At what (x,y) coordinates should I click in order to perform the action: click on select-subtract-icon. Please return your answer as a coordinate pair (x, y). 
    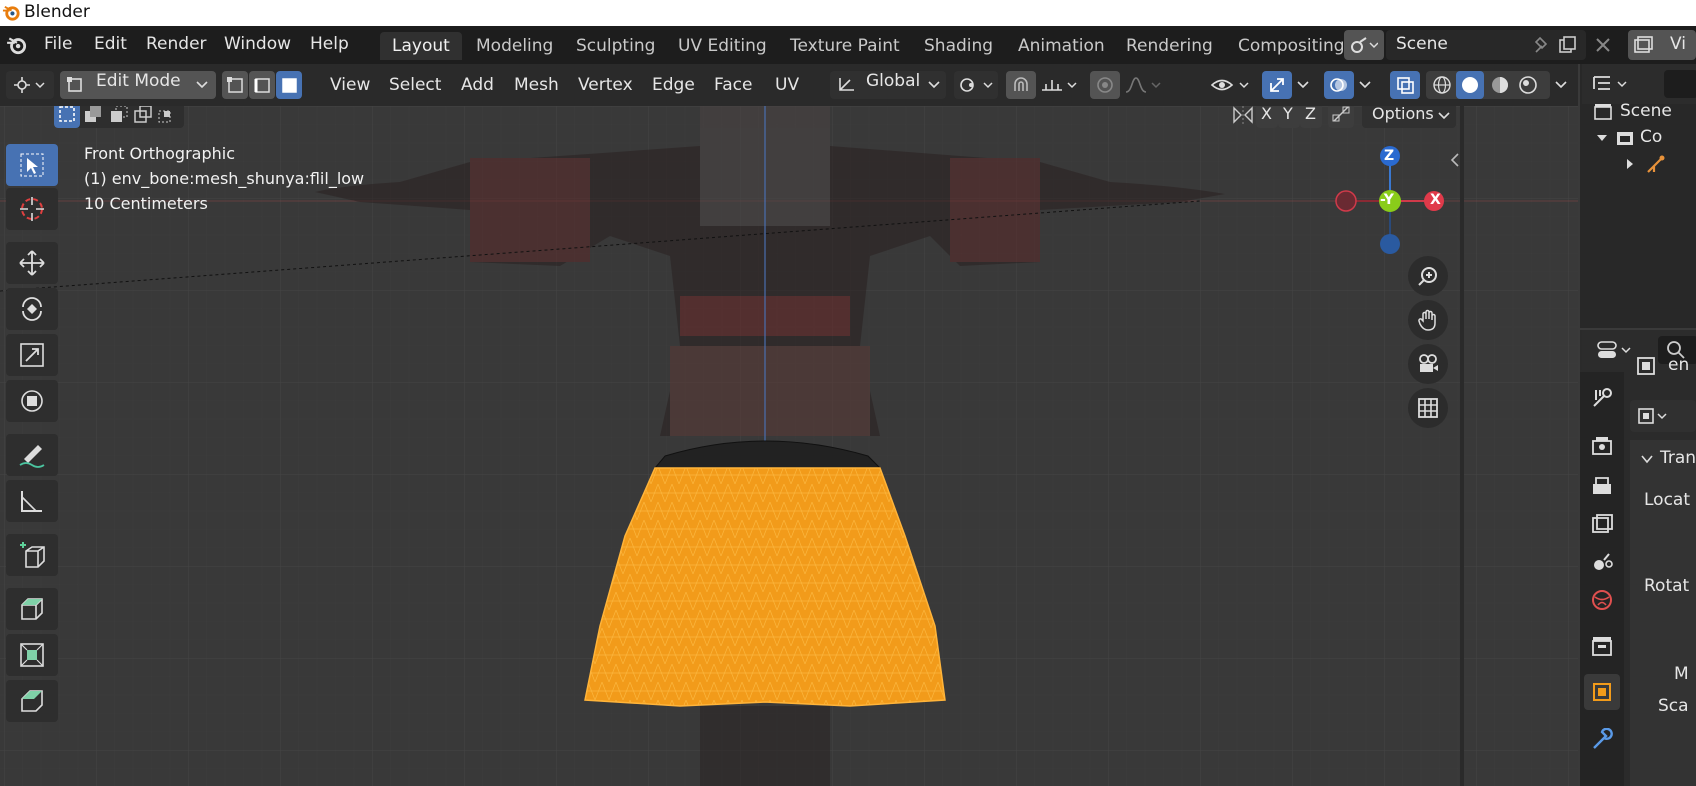
    Looking at the image, I should click on (119, 114).